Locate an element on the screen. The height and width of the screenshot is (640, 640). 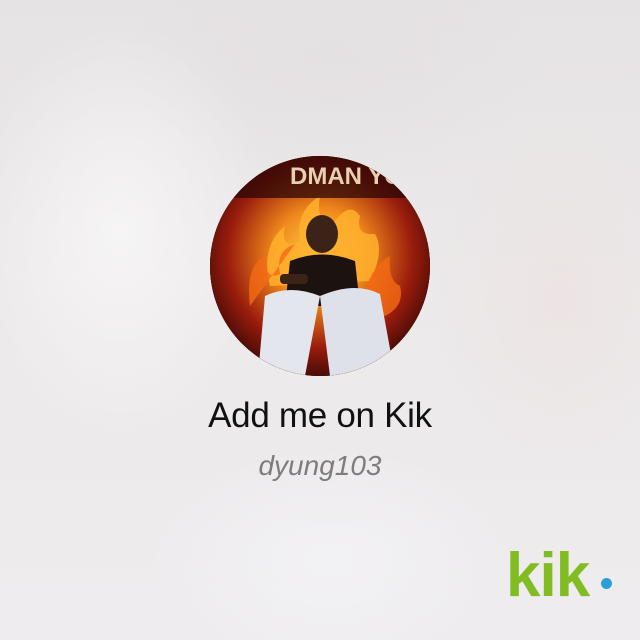
kik-logo-text: kik is located at coordinates (548, 575).